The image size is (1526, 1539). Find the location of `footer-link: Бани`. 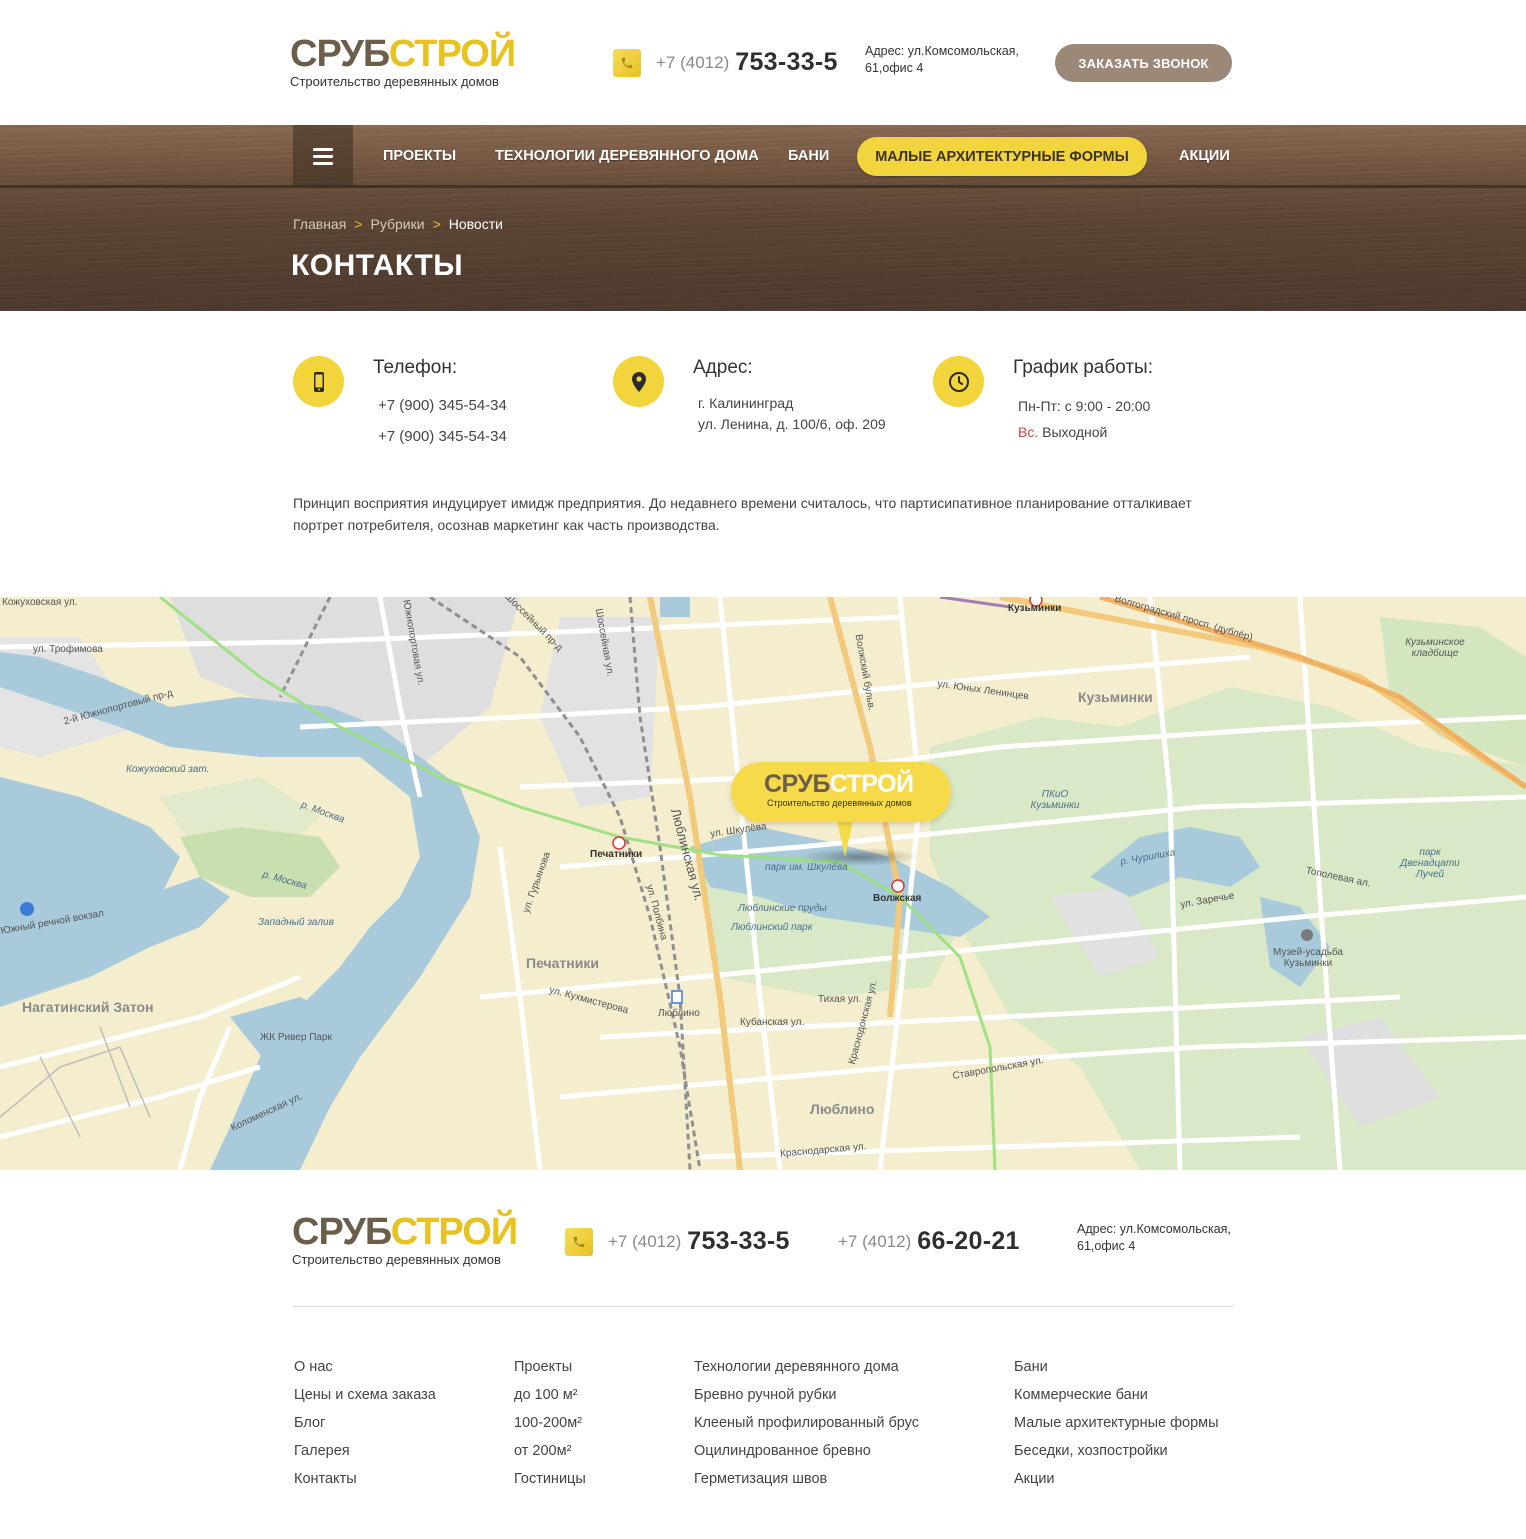

footer-link: Бани is located at coordinates (1116, 1367).